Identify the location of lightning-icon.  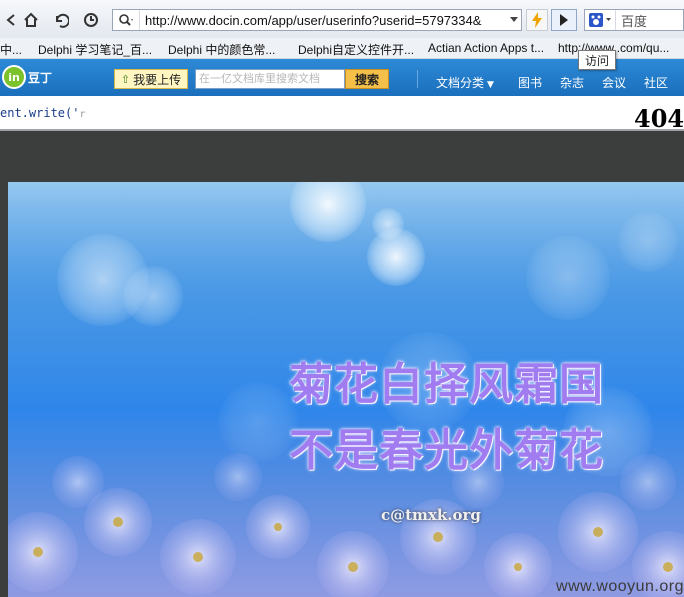
(537, 20).